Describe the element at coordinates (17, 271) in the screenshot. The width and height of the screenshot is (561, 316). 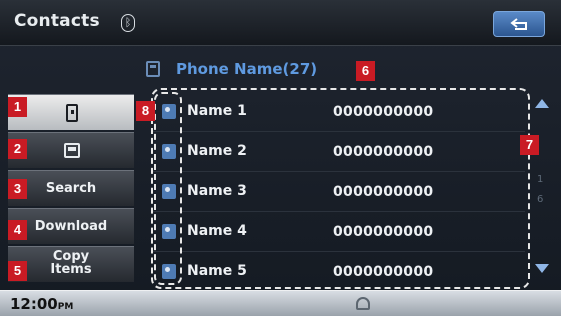
I see `callout-5: 5` at that location.